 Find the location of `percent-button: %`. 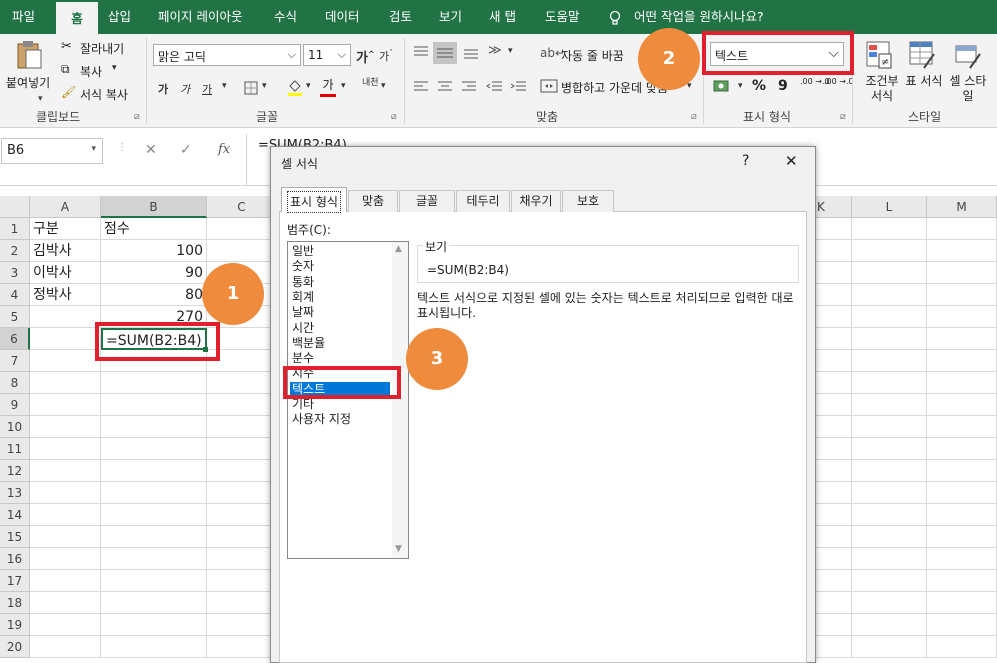

percent-button: % is located at coordinates (759, 86).